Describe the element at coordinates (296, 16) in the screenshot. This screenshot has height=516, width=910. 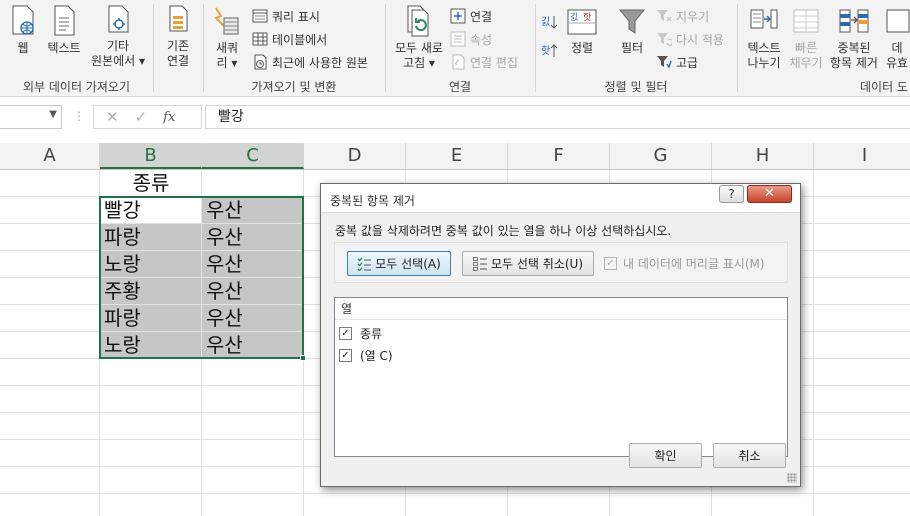
I see `show-queries-label: 쿼리 표시` at that location.